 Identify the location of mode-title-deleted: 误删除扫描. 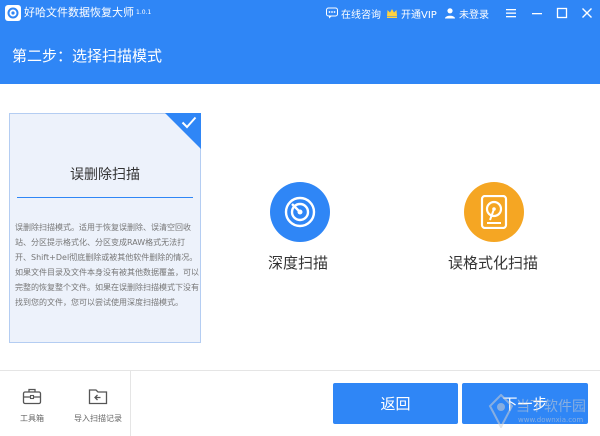
(105, 175).